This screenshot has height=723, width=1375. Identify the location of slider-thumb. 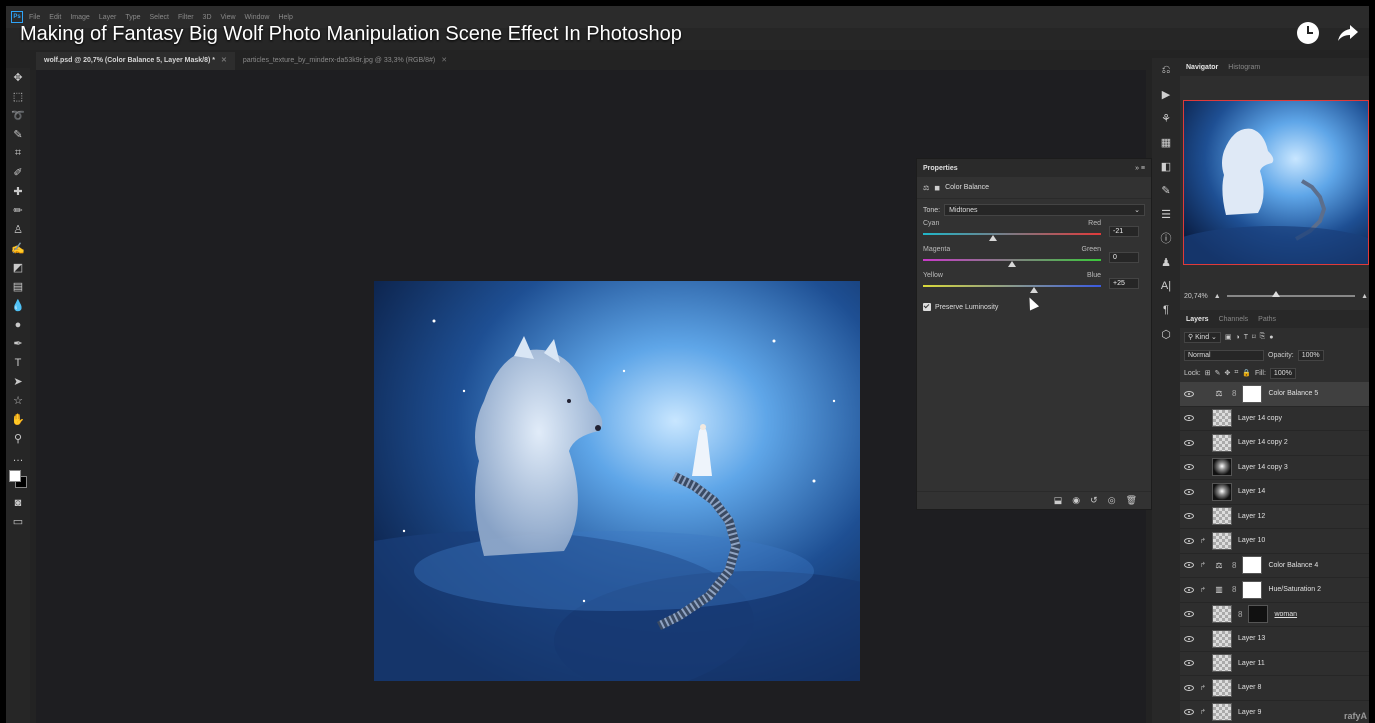
(993, 238).